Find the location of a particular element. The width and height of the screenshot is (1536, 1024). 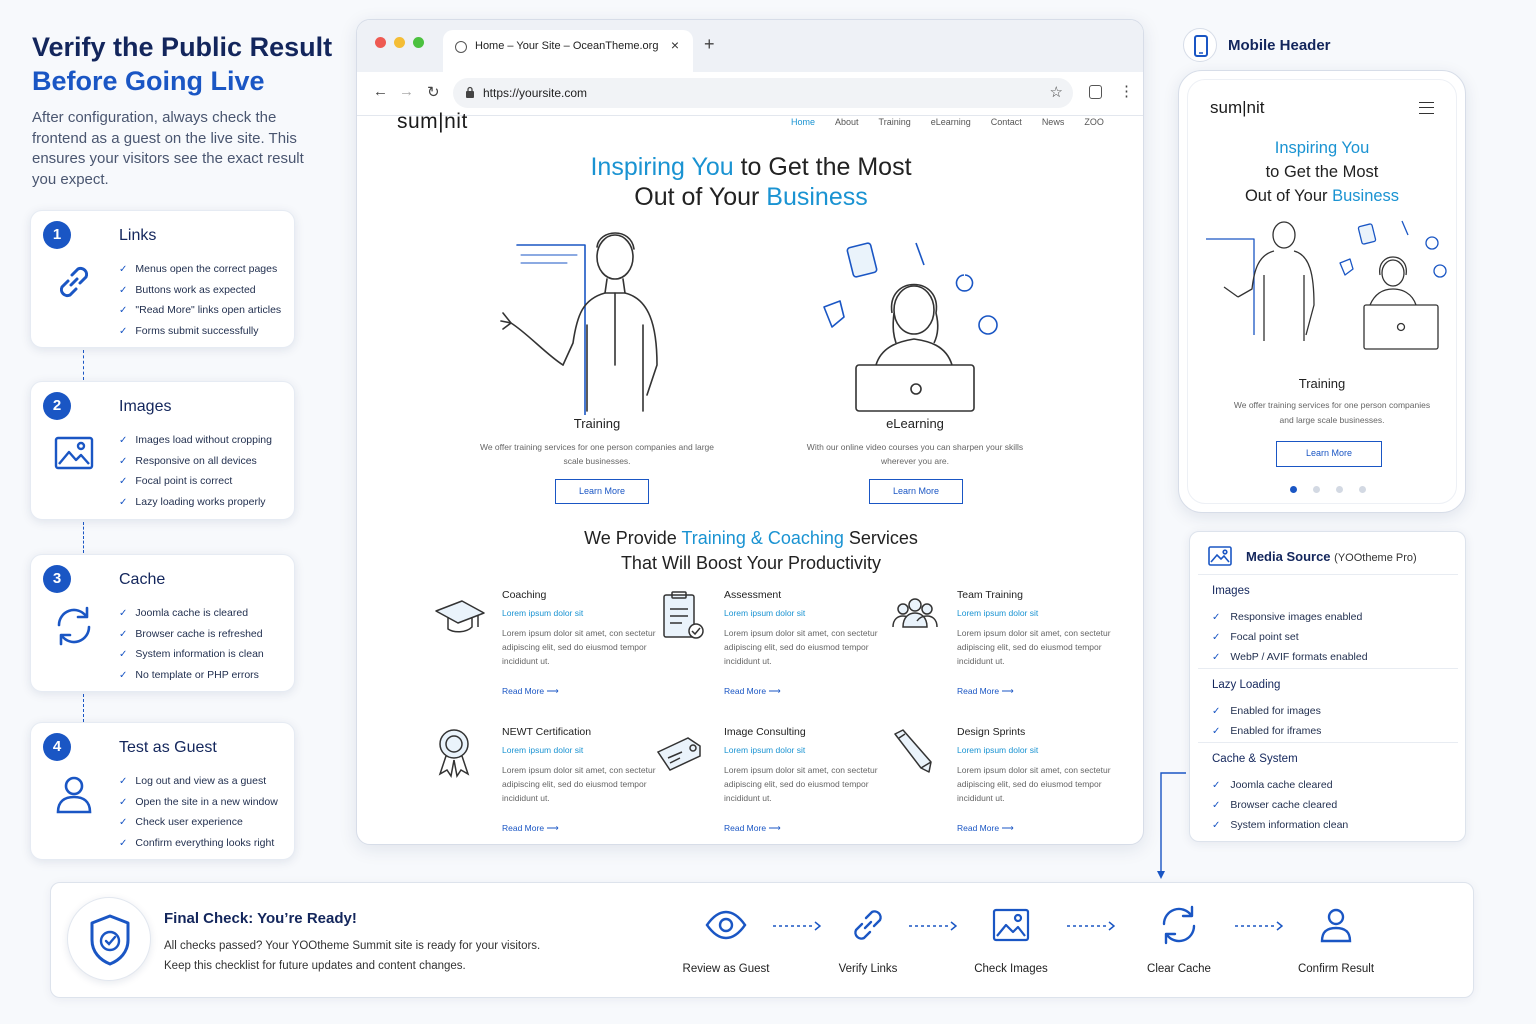

link-icon is located at coordinates (868, 925).